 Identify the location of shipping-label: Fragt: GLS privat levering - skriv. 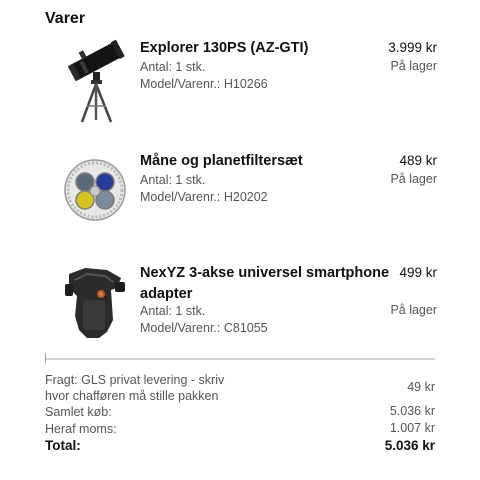
(135, 380).